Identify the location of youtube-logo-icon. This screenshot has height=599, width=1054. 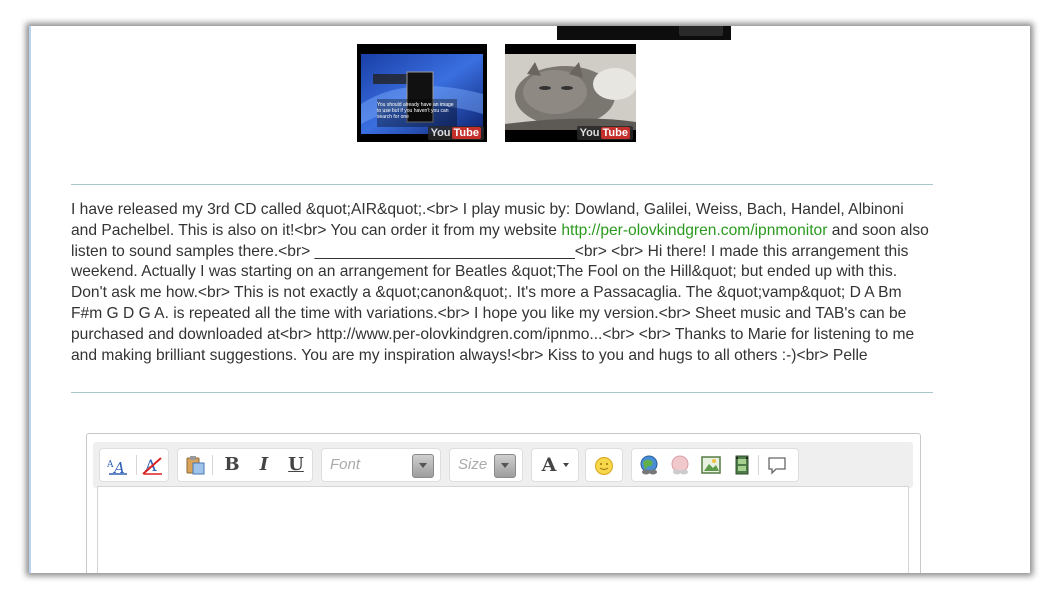
(701, 31).